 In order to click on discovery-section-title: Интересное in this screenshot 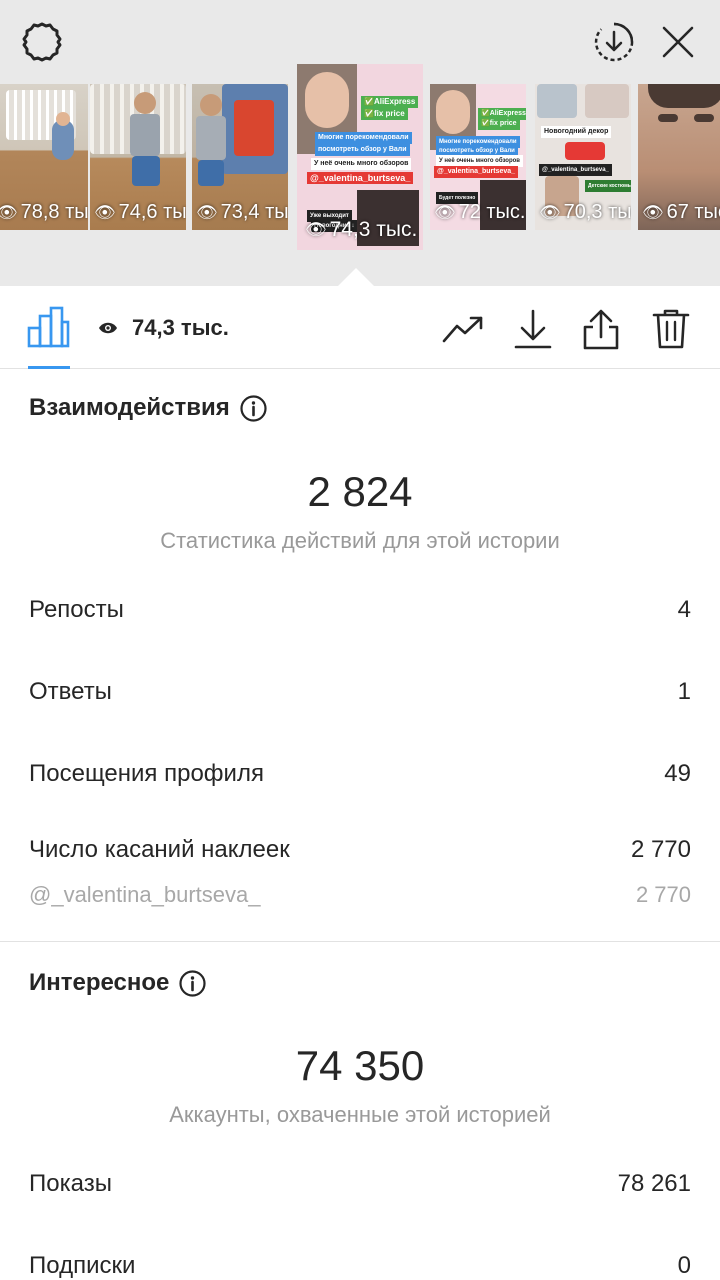, I will do `click(117, 983)`.